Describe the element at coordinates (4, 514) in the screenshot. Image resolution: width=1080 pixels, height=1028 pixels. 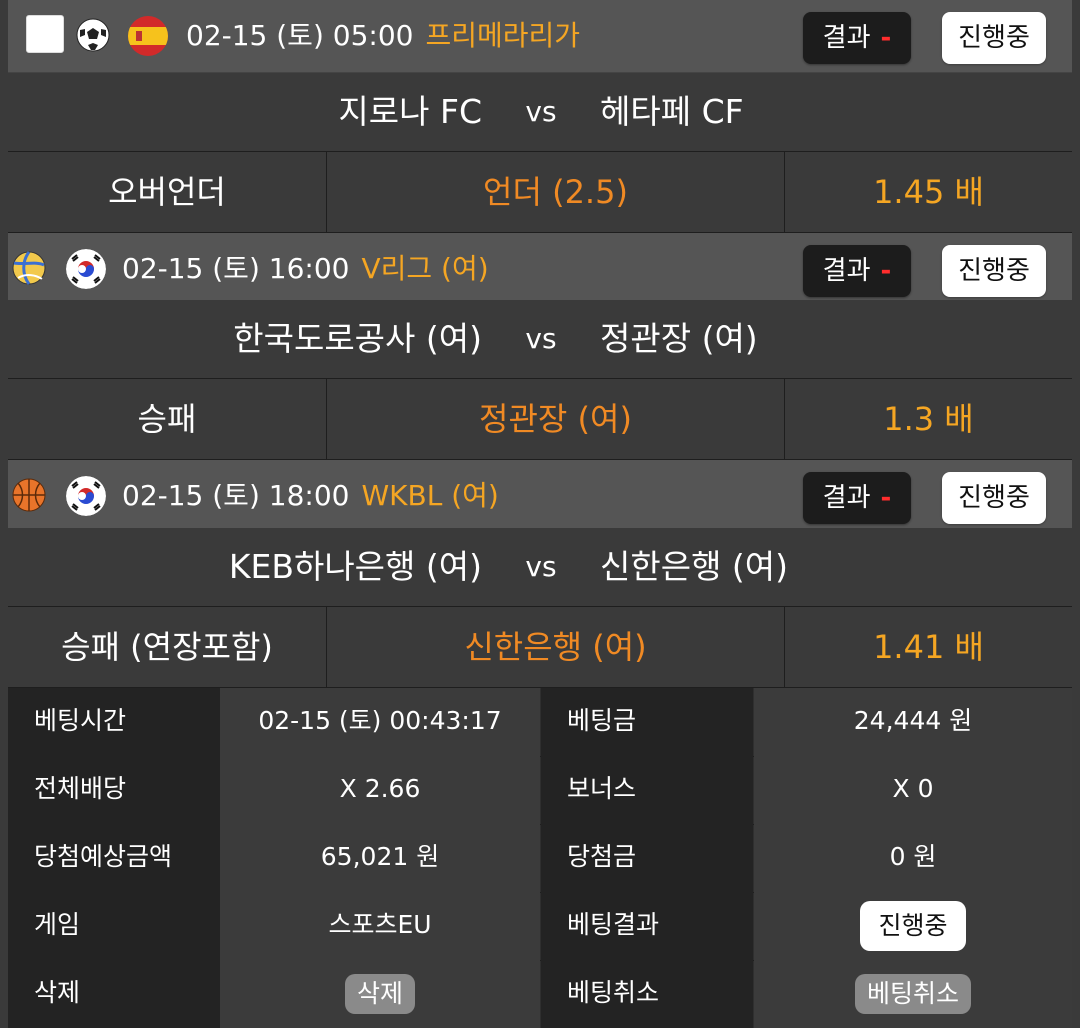
I see `frame-left` at that location.